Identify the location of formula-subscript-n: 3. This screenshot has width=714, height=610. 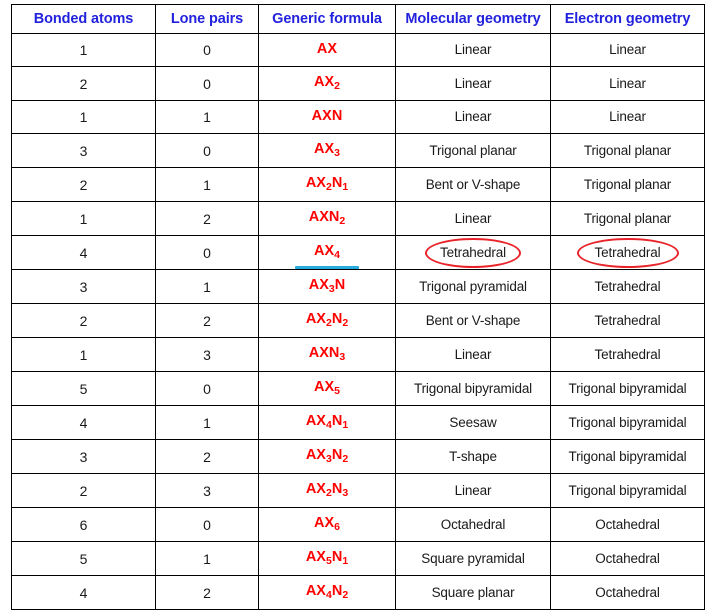
(345, 493).